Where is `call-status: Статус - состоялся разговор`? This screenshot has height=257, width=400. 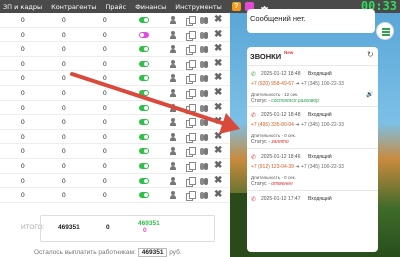 call-status: Статус - состоялся разговор is located at coordinates (285, 101).